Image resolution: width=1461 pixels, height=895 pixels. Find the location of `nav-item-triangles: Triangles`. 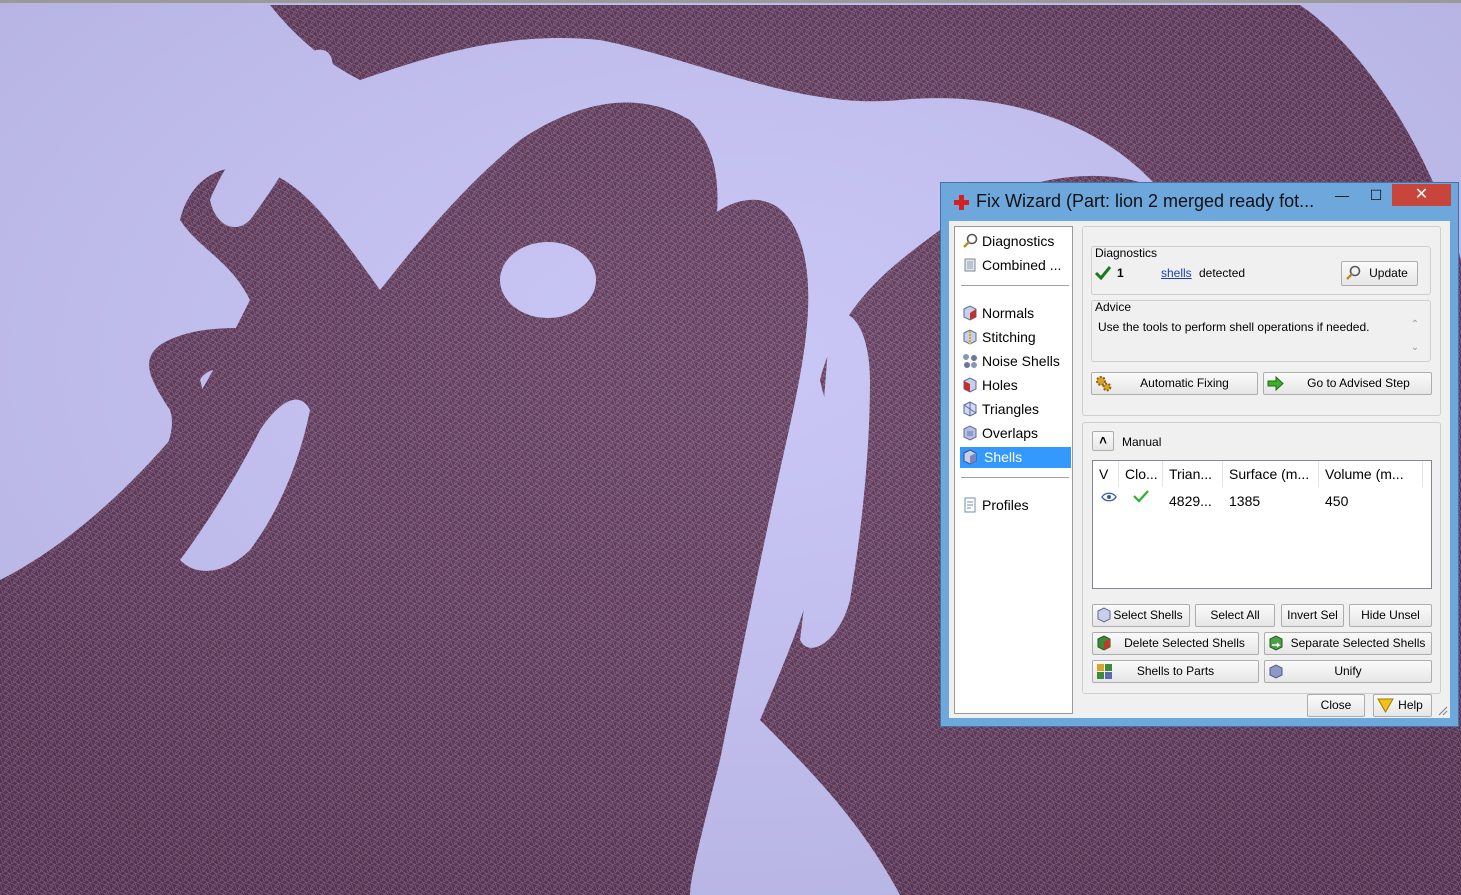

nav-item-triangles: Triangles is located at coordinates (1015, 409).